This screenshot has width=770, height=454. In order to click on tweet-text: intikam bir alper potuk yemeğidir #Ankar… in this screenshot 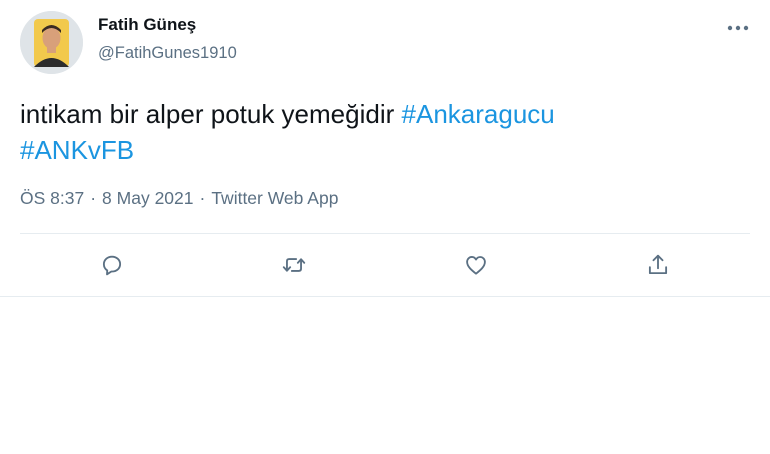, I will do `click(380, 132)`.